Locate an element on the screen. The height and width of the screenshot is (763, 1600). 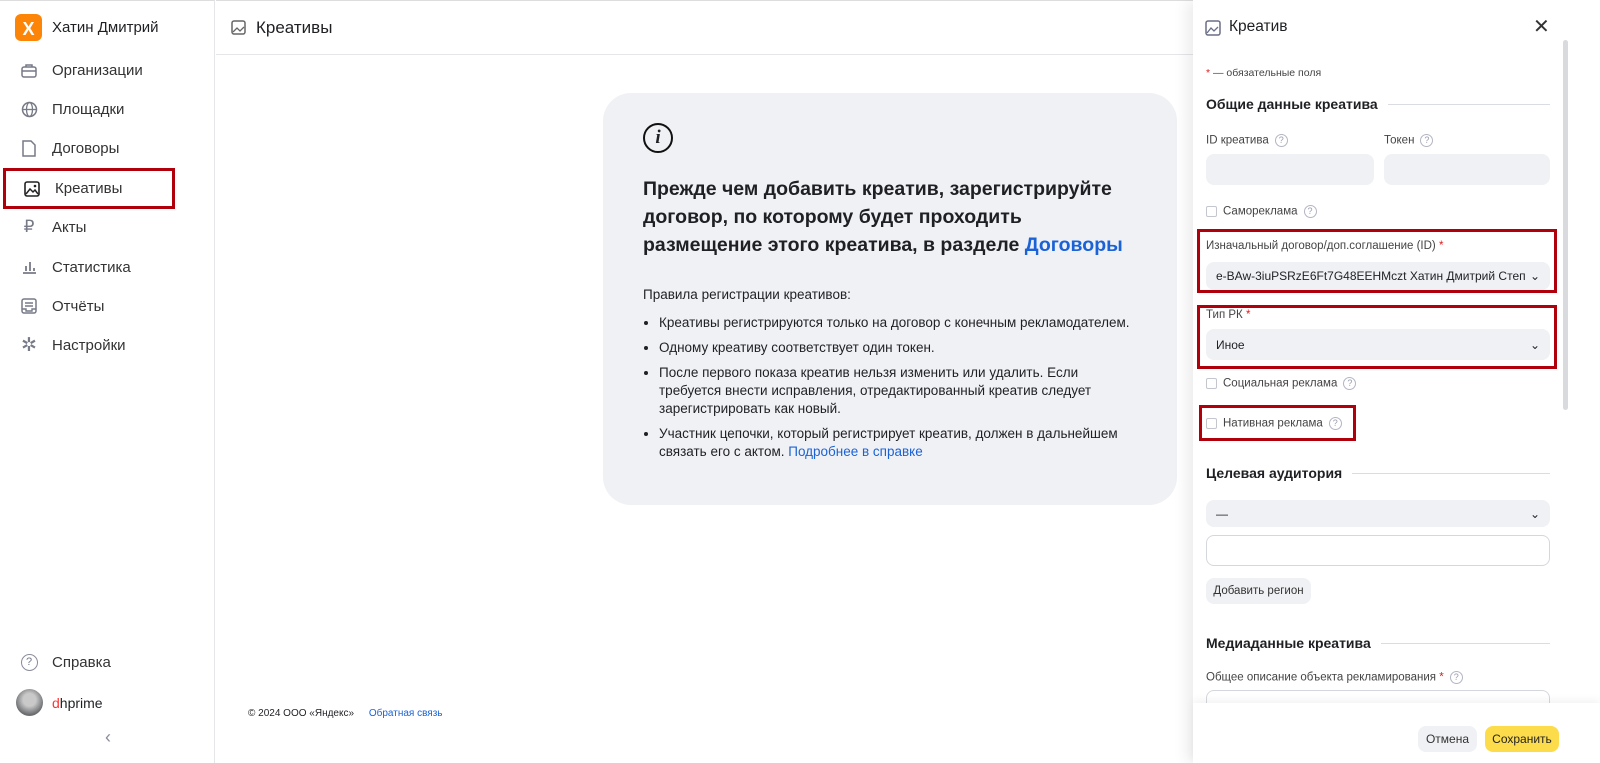
sidebar-item-acts: ₽ Акты is located at coordinates (107, 227).